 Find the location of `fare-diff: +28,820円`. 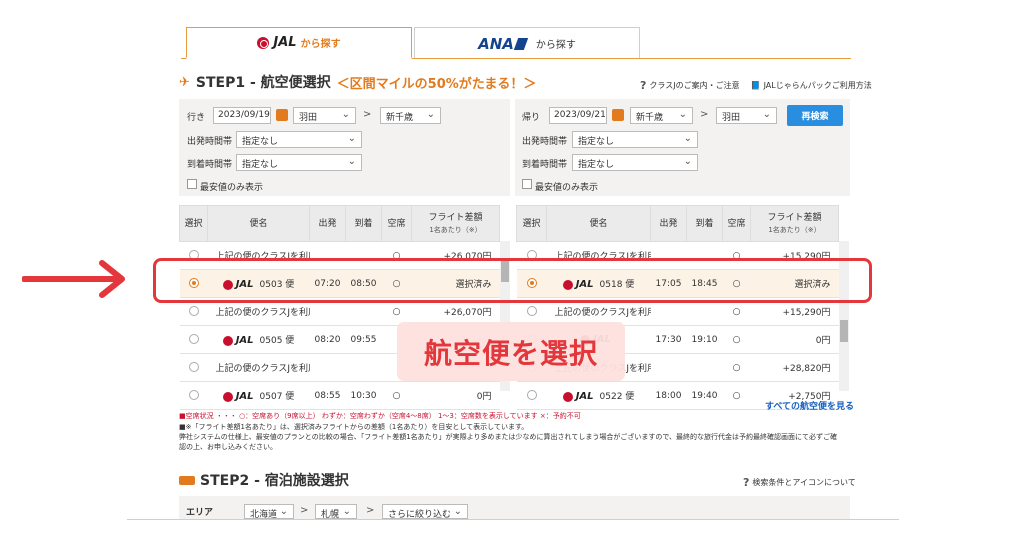

fare-diff: +28,820円 is located at coordinates (794, 367).